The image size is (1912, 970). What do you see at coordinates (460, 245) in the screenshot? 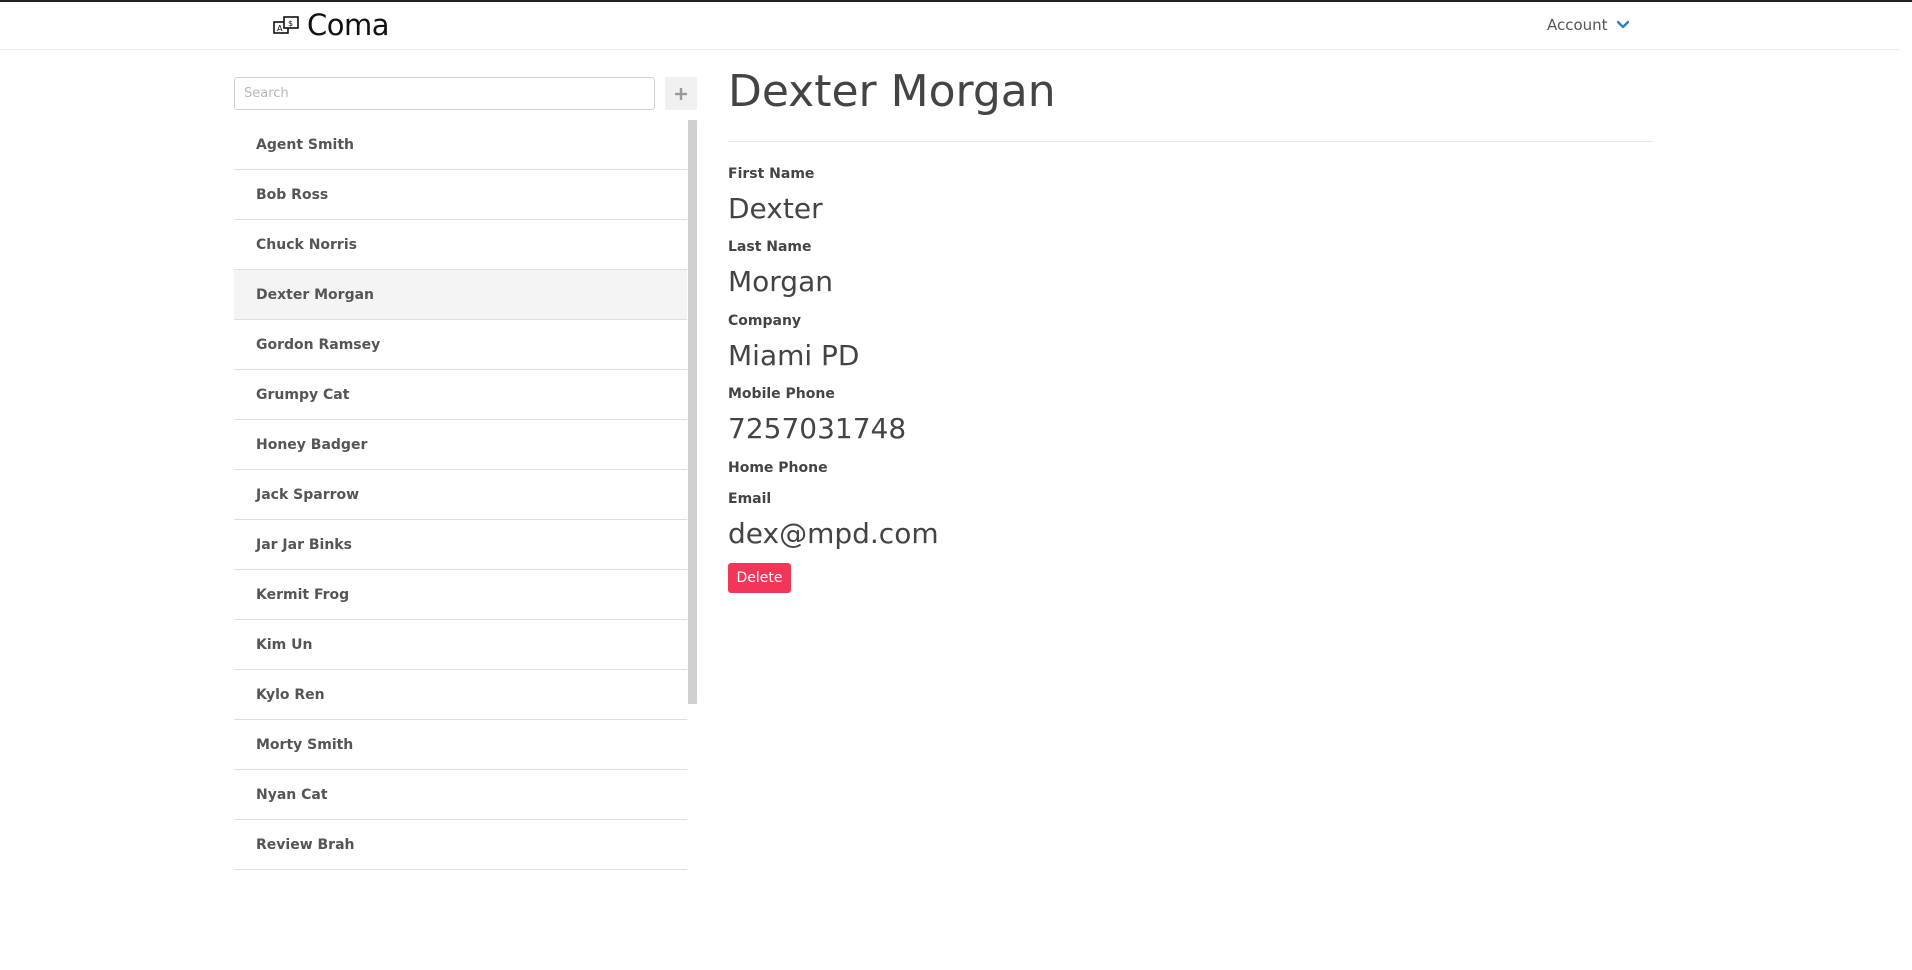
I see `contact-list-item: Chuck Norris` at bounding box center [460, 245].